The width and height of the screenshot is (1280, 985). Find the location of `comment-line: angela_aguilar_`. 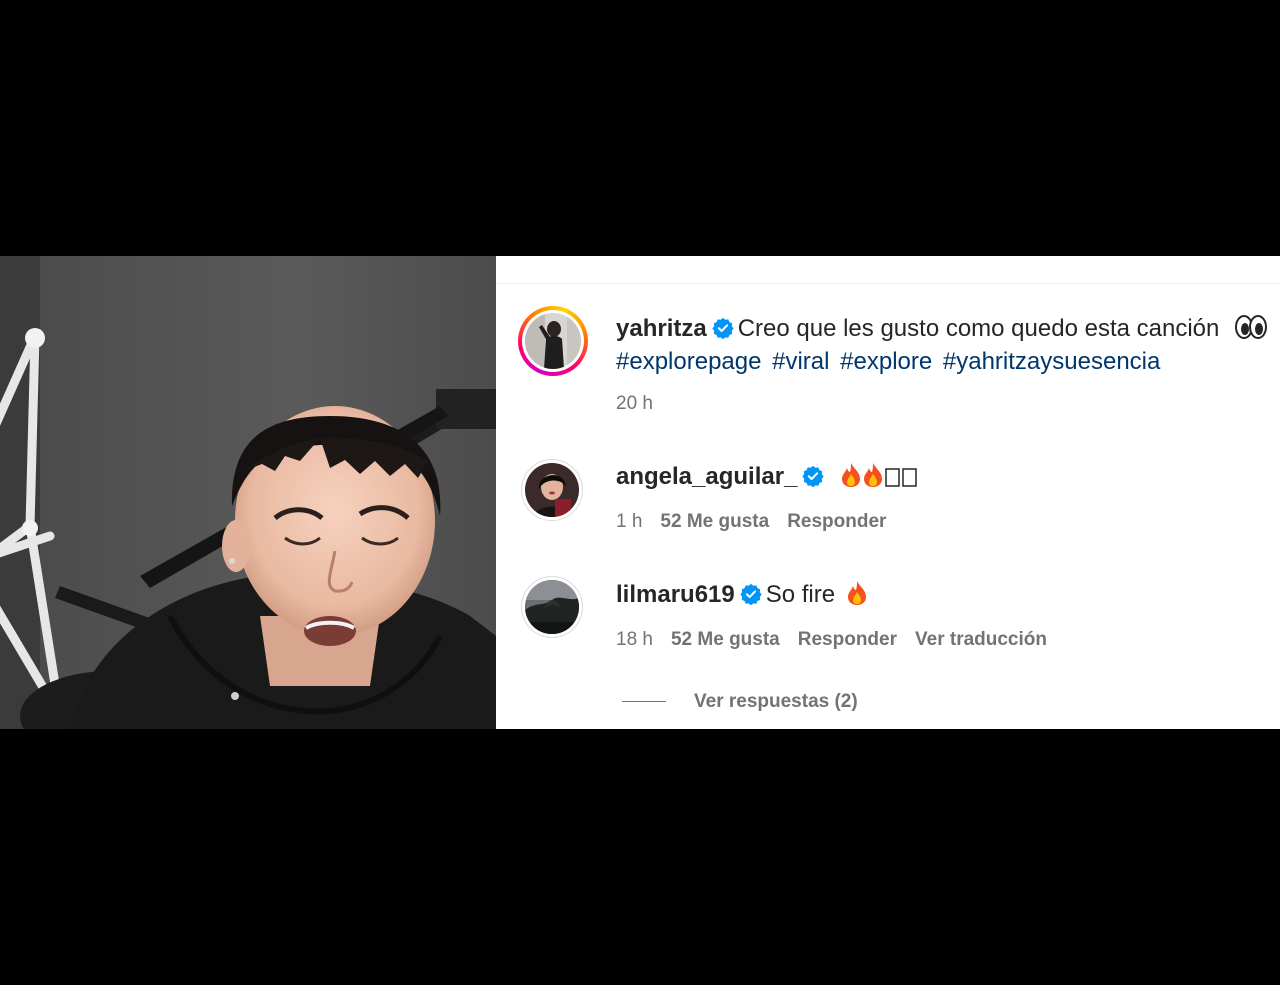

comment-line: angela_aguilar_ is located at coordinates (767, 477).